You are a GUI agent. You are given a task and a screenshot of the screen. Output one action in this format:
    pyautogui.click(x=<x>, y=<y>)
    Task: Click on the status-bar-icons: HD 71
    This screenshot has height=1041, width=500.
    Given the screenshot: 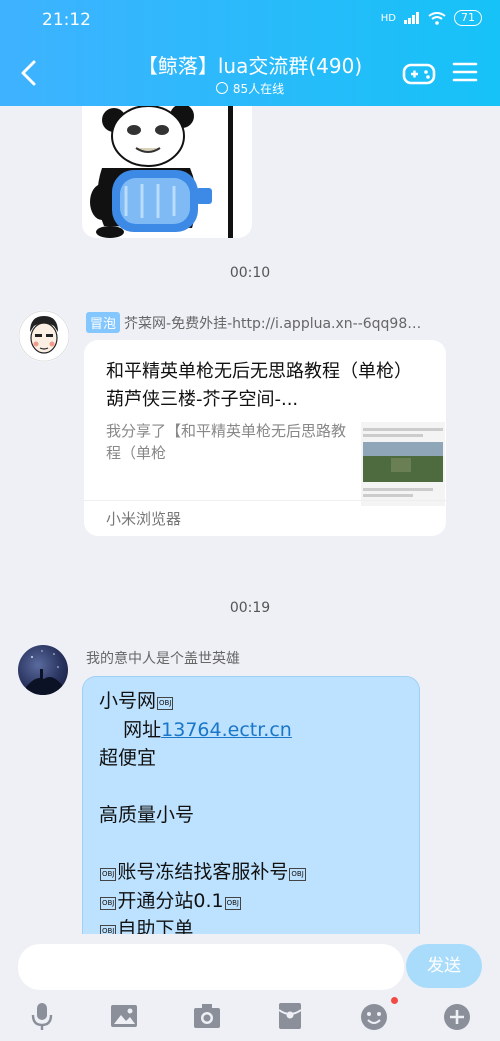 What is the action you would take?
    pyautogui.click(x=431, y=18)
    